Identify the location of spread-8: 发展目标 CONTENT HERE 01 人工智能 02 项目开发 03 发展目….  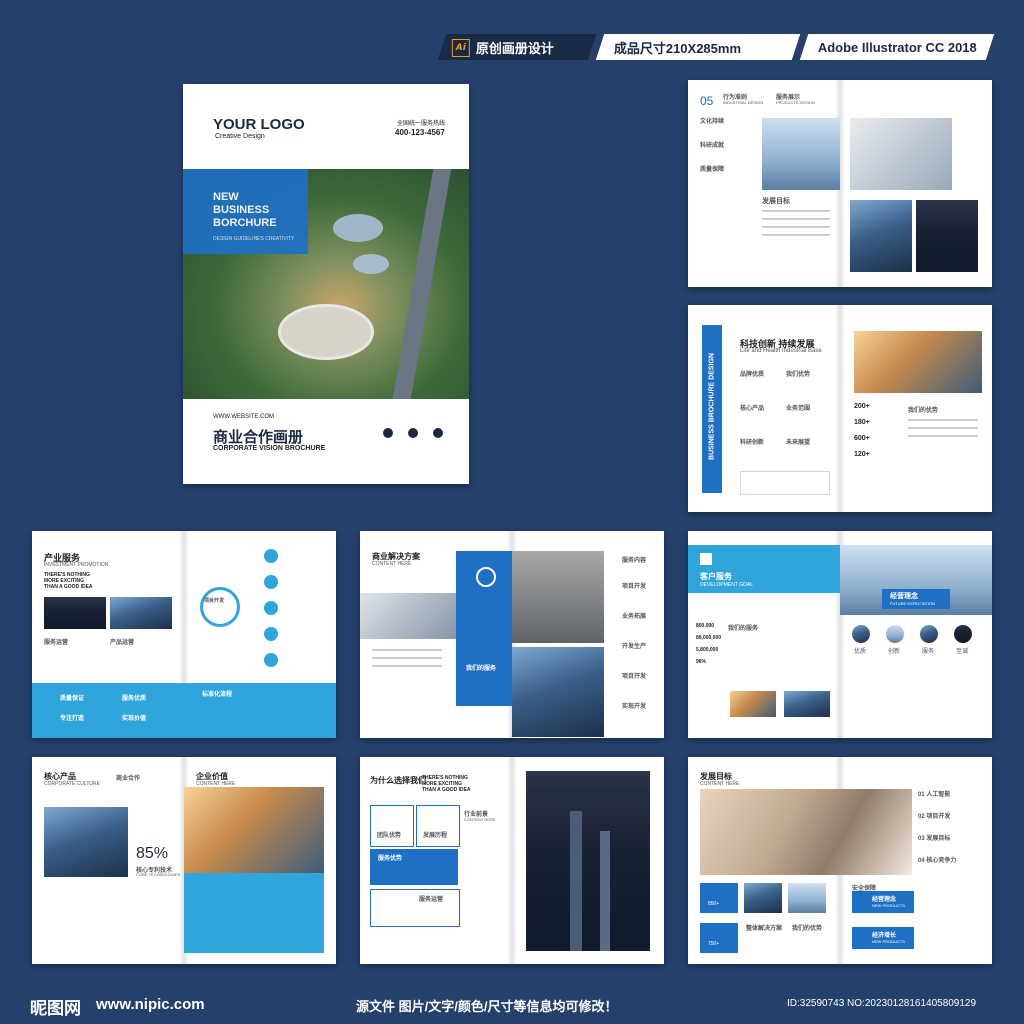
(840, 860).